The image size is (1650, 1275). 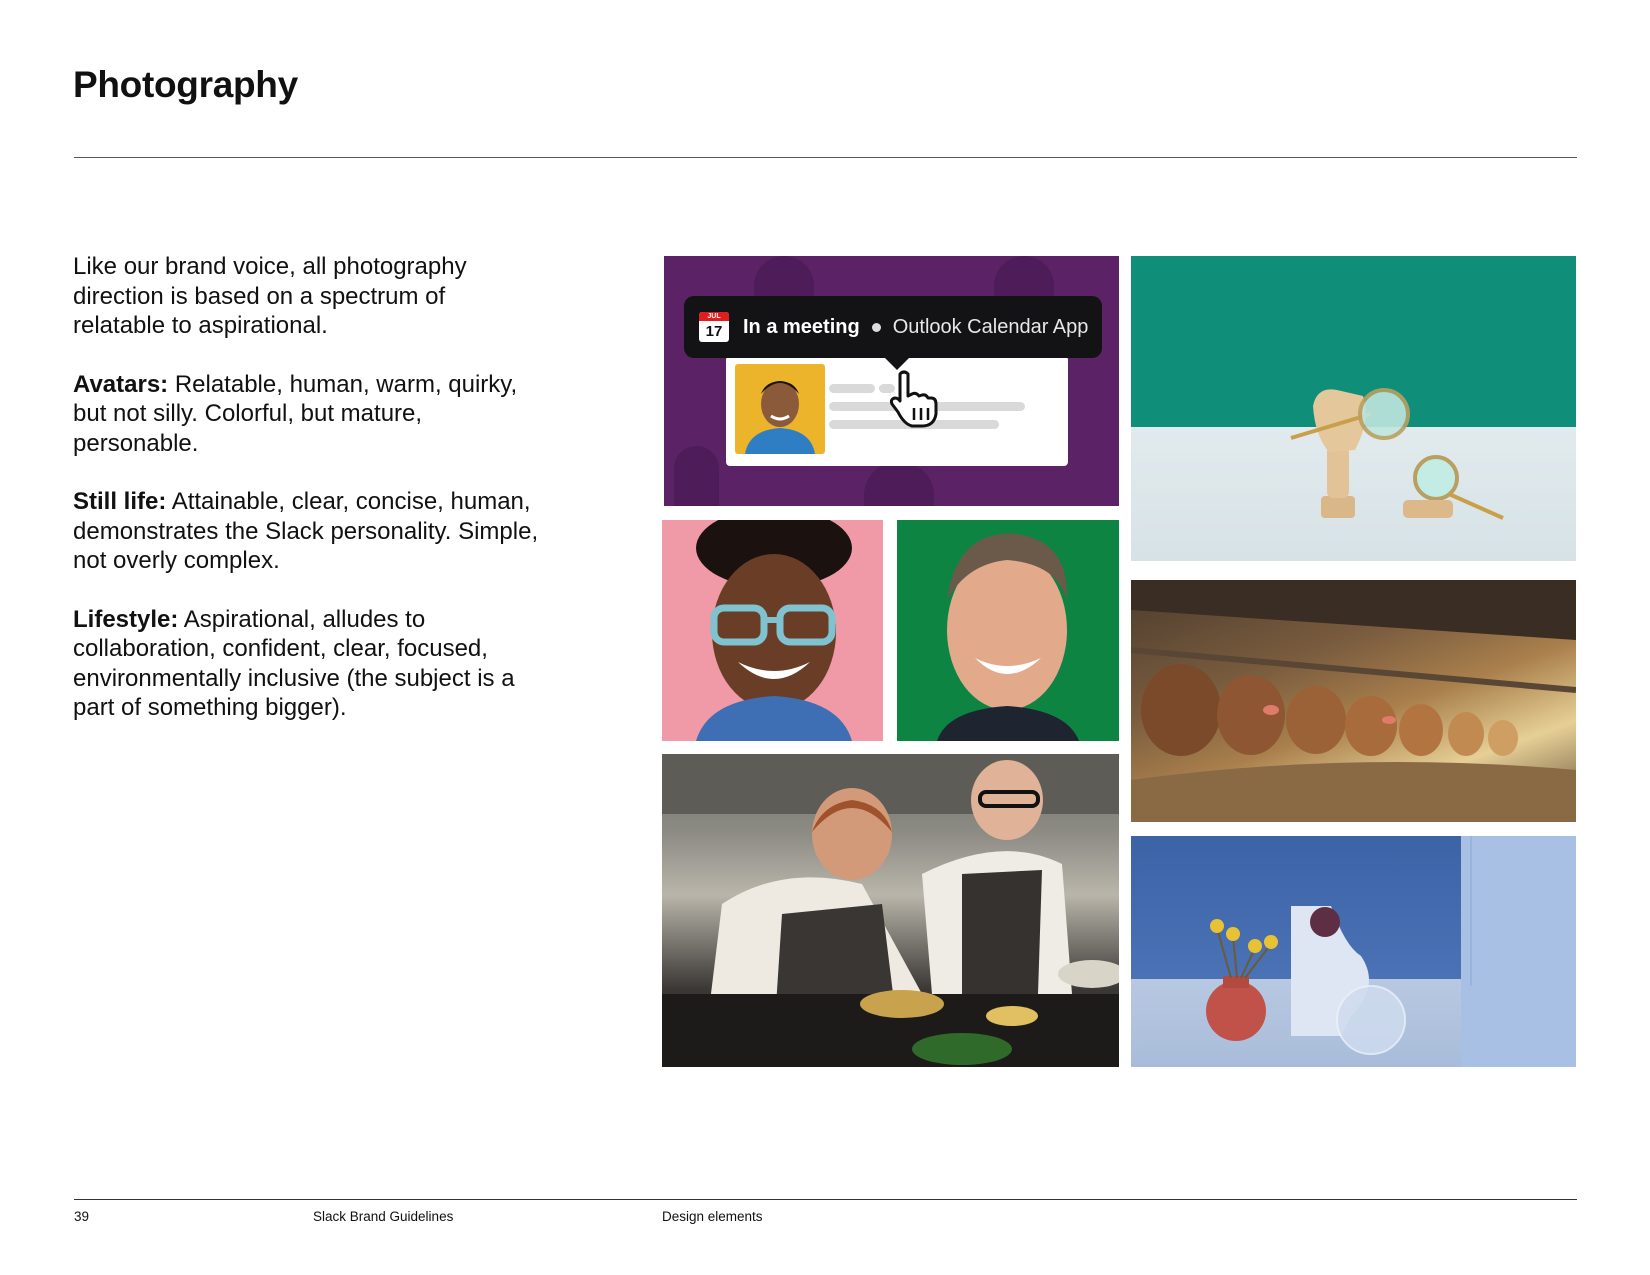 I want to click on lifestyle-photo-chefs, so click(x=890, y=910).